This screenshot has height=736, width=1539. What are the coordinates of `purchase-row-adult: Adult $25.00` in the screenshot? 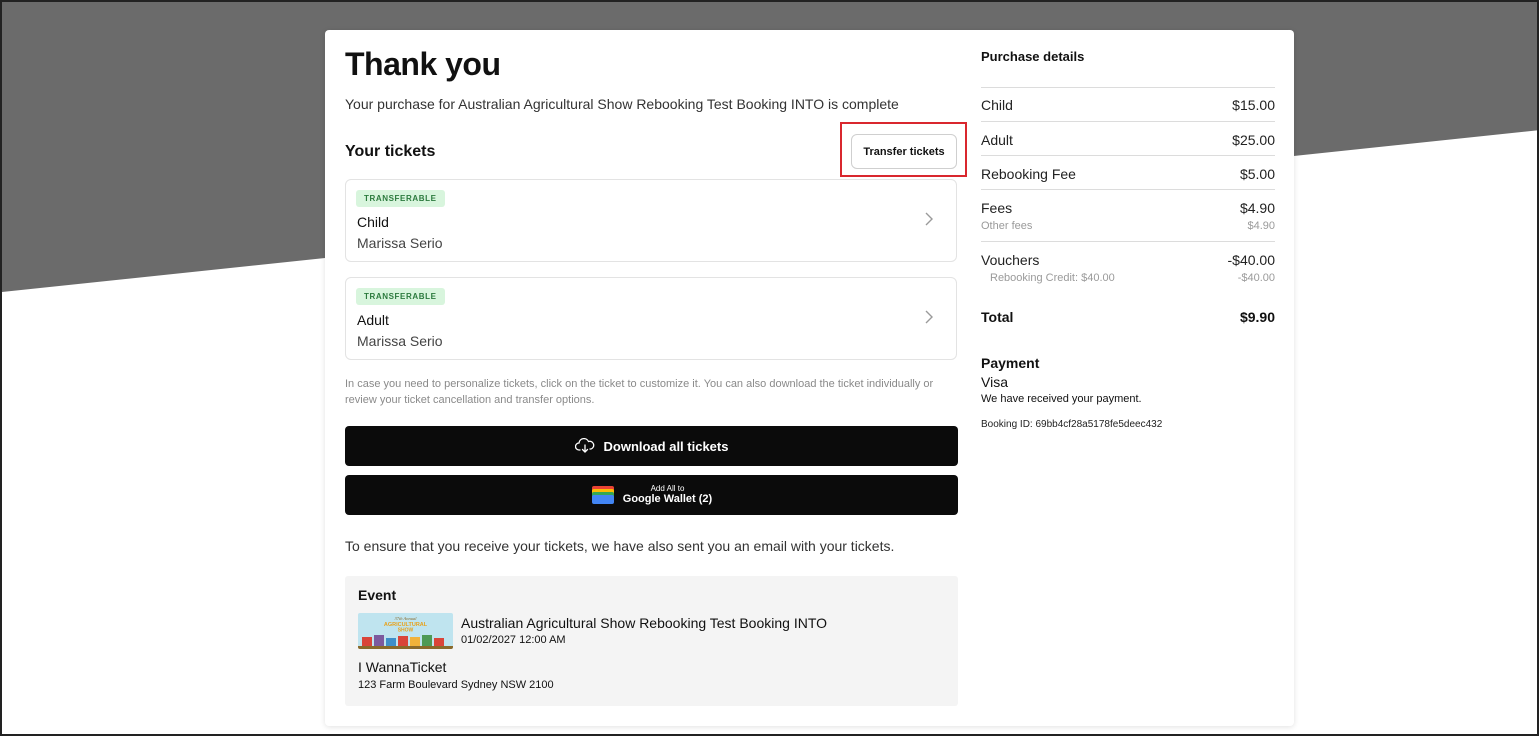 It's located at (1128, 138).